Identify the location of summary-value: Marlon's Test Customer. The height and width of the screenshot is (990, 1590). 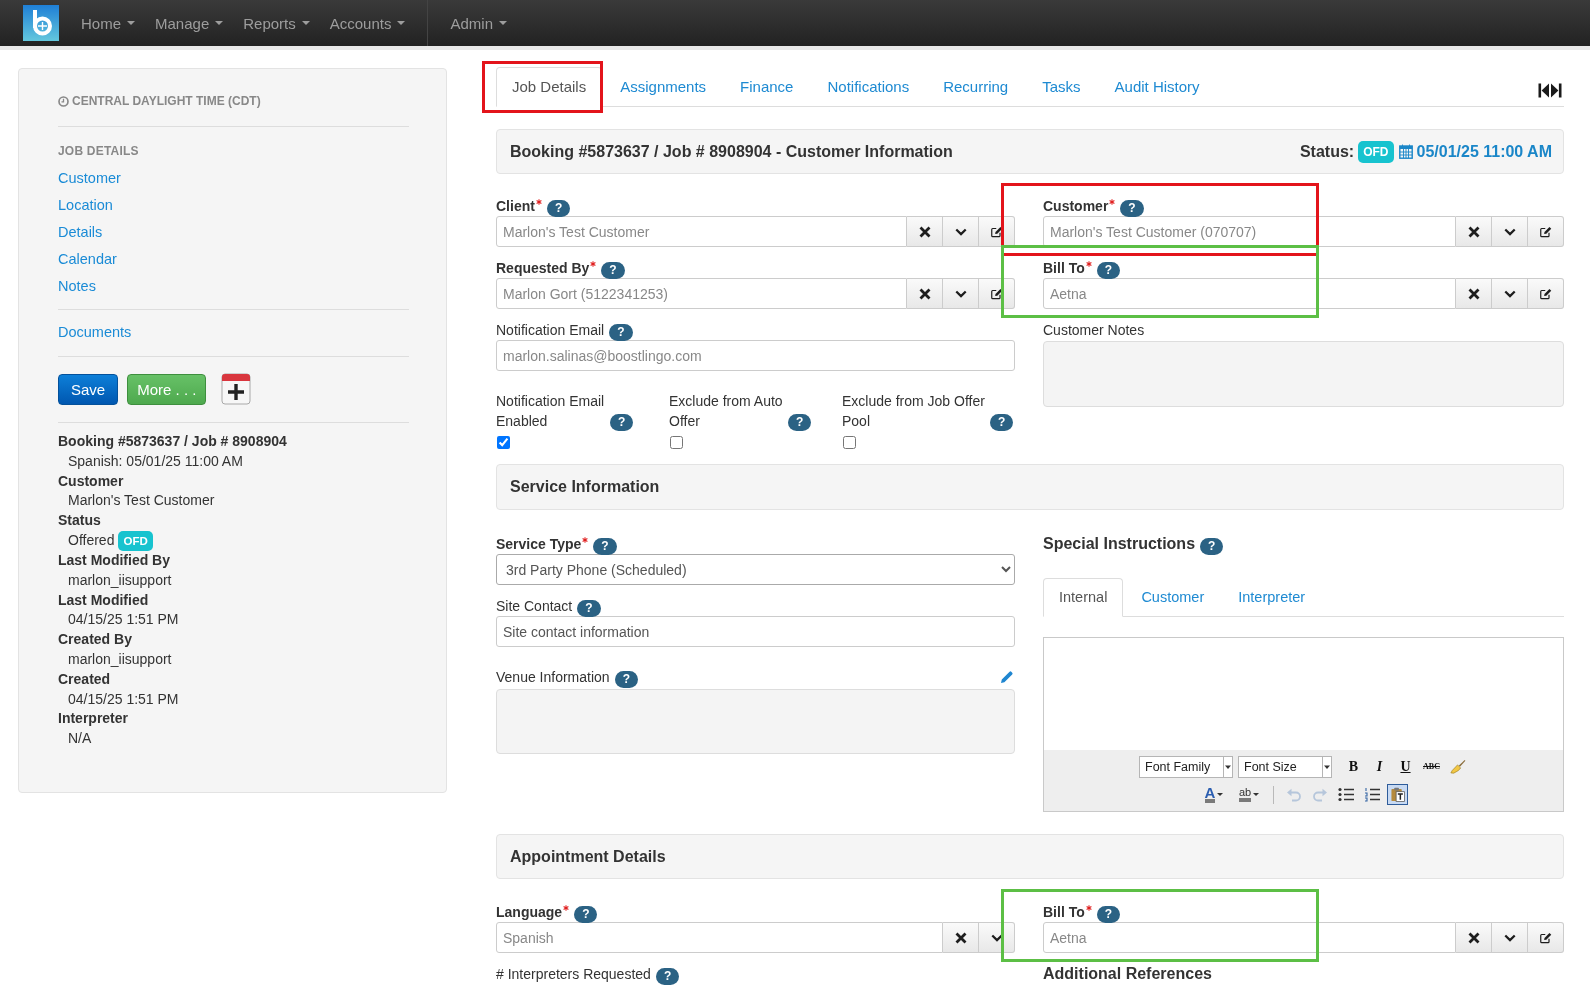
(141, 501).